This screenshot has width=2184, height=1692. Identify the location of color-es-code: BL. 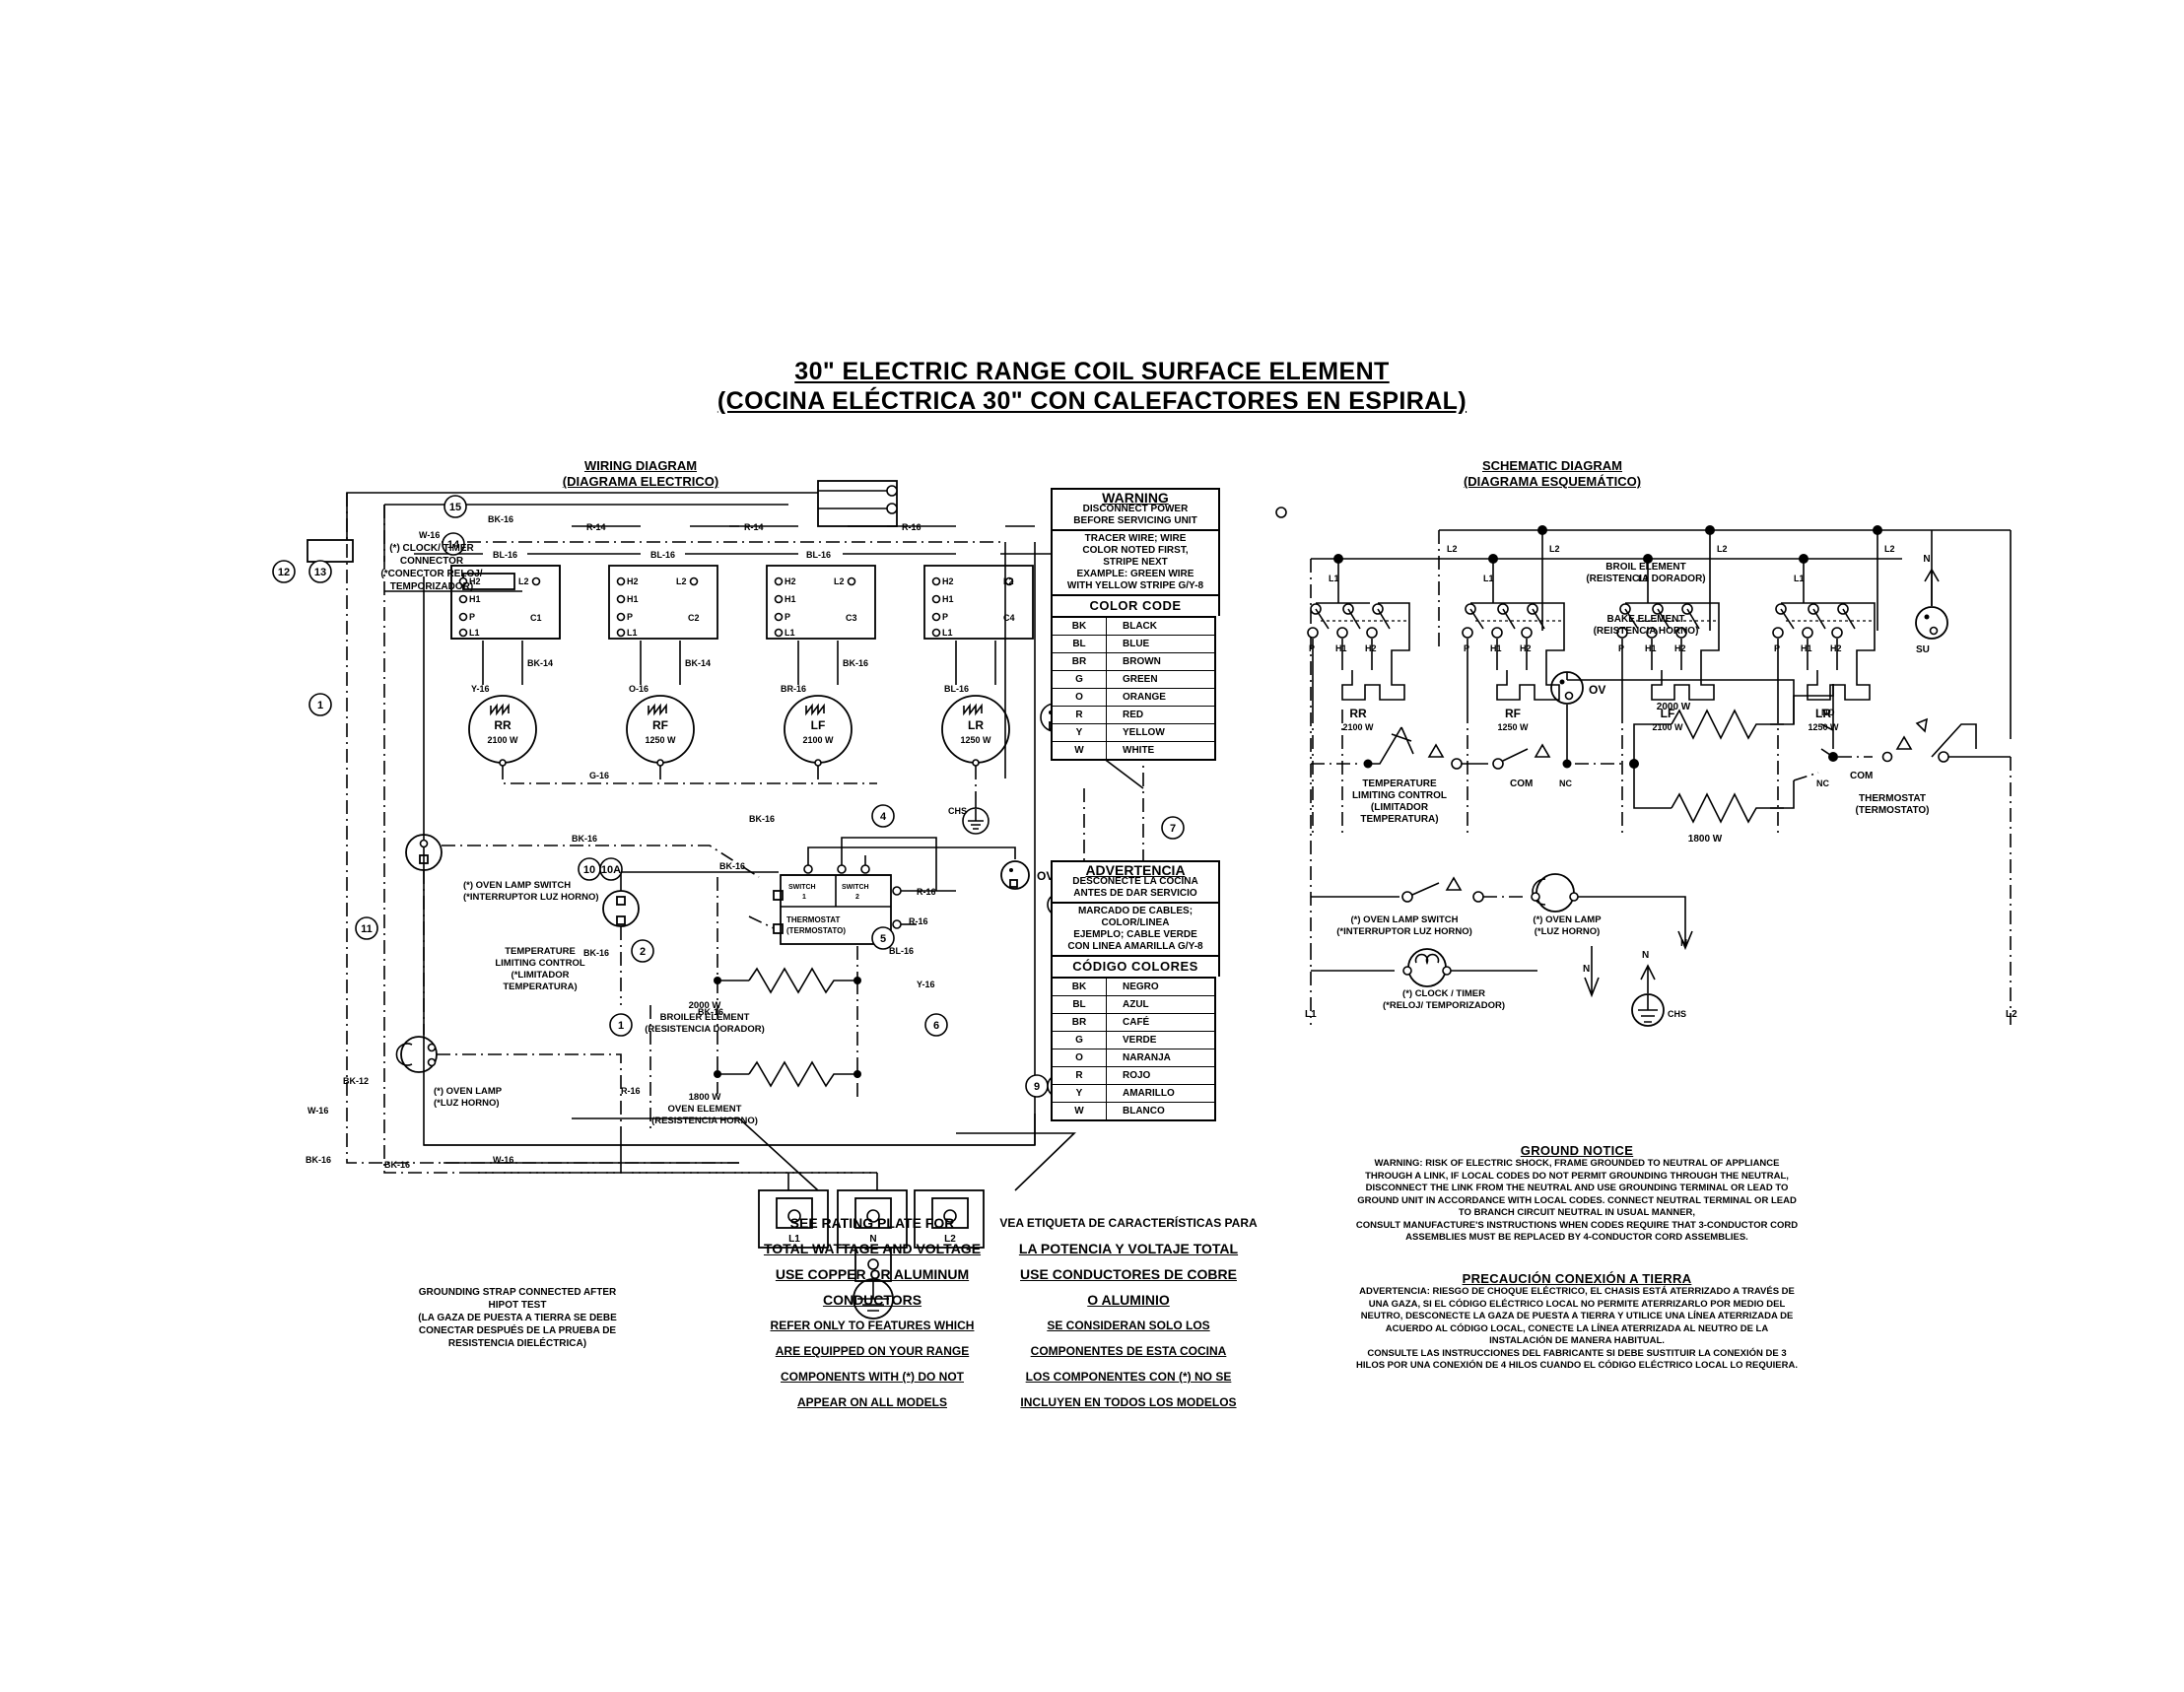
(1079, 1004).